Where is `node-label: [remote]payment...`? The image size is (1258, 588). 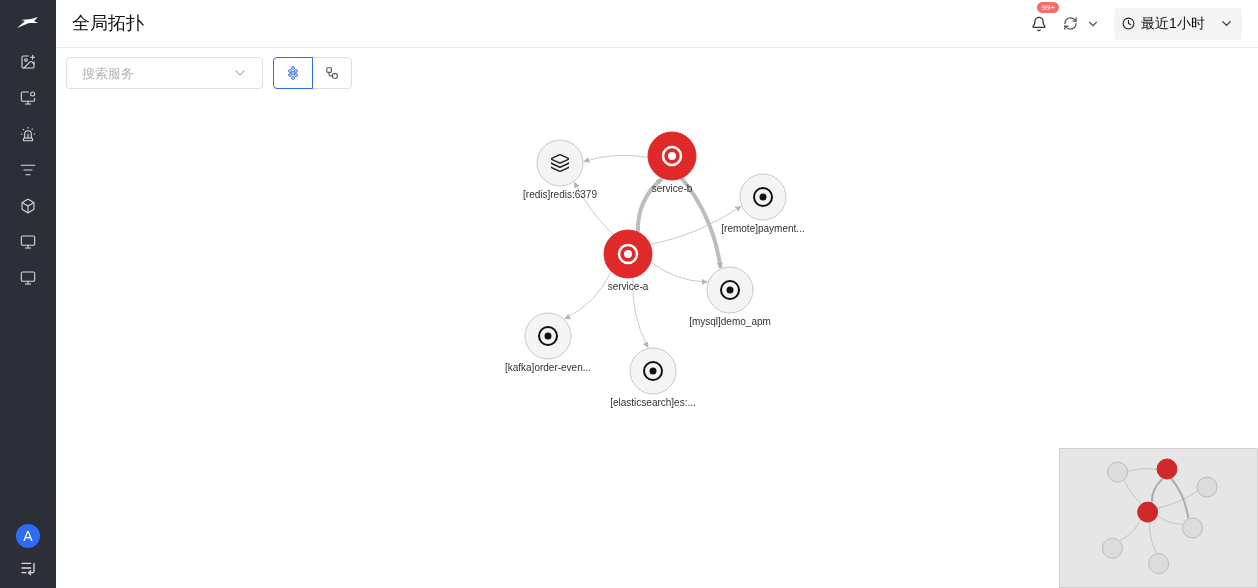
node-label: [remote]payment... is located at coordinates (763, 228).